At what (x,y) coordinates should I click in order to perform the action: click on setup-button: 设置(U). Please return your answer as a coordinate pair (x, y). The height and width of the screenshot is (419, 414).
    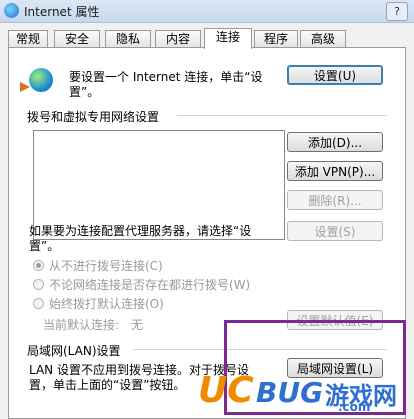
    Looking at the image, I should click on (335, 75).